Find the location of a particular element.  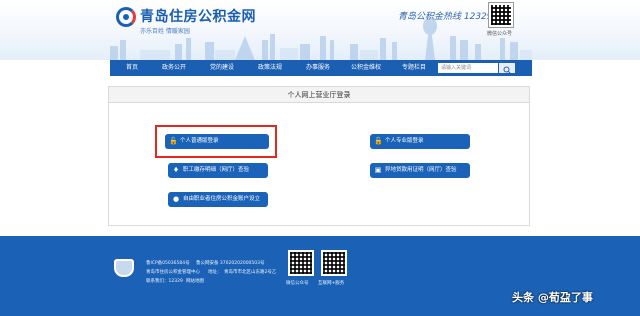

internet-service-qr-code-icon is located at coordinates (334, 263).